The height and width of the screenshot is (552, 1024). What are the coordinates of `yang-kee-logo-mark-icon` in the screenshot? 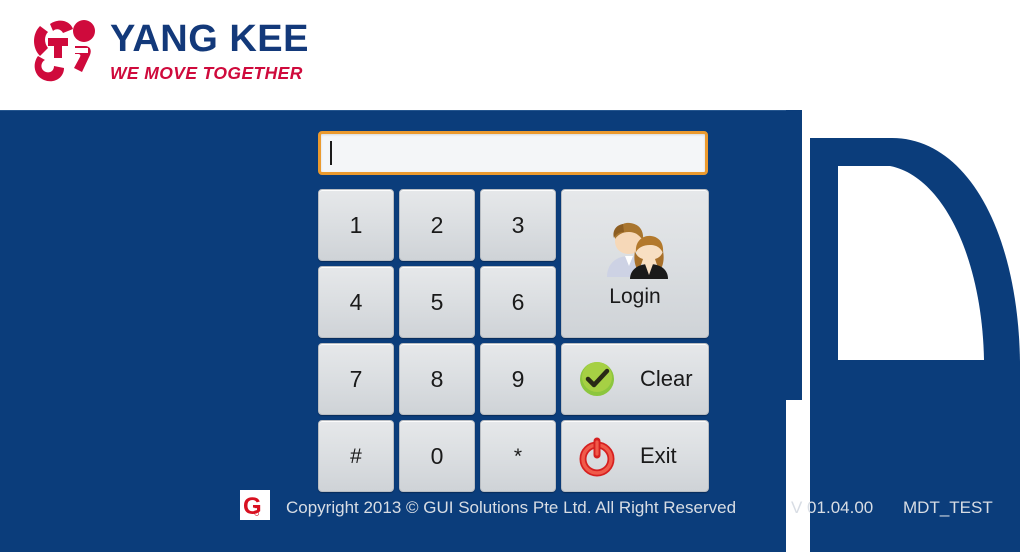 It's located at (64, 51).